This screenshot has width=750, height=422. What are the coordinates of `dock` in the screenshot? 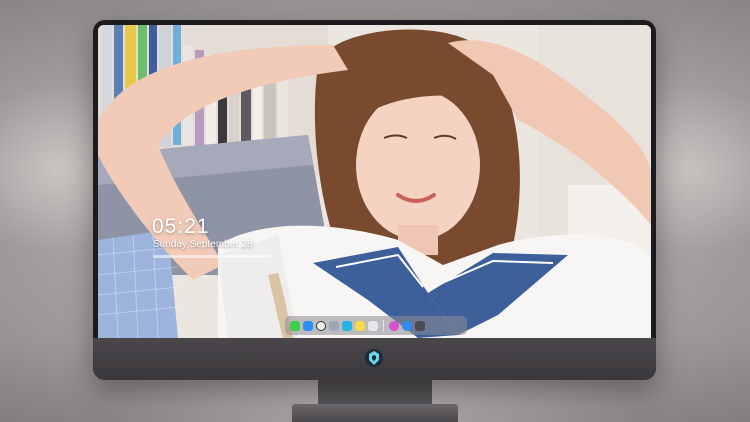 It's located at (376, 325).